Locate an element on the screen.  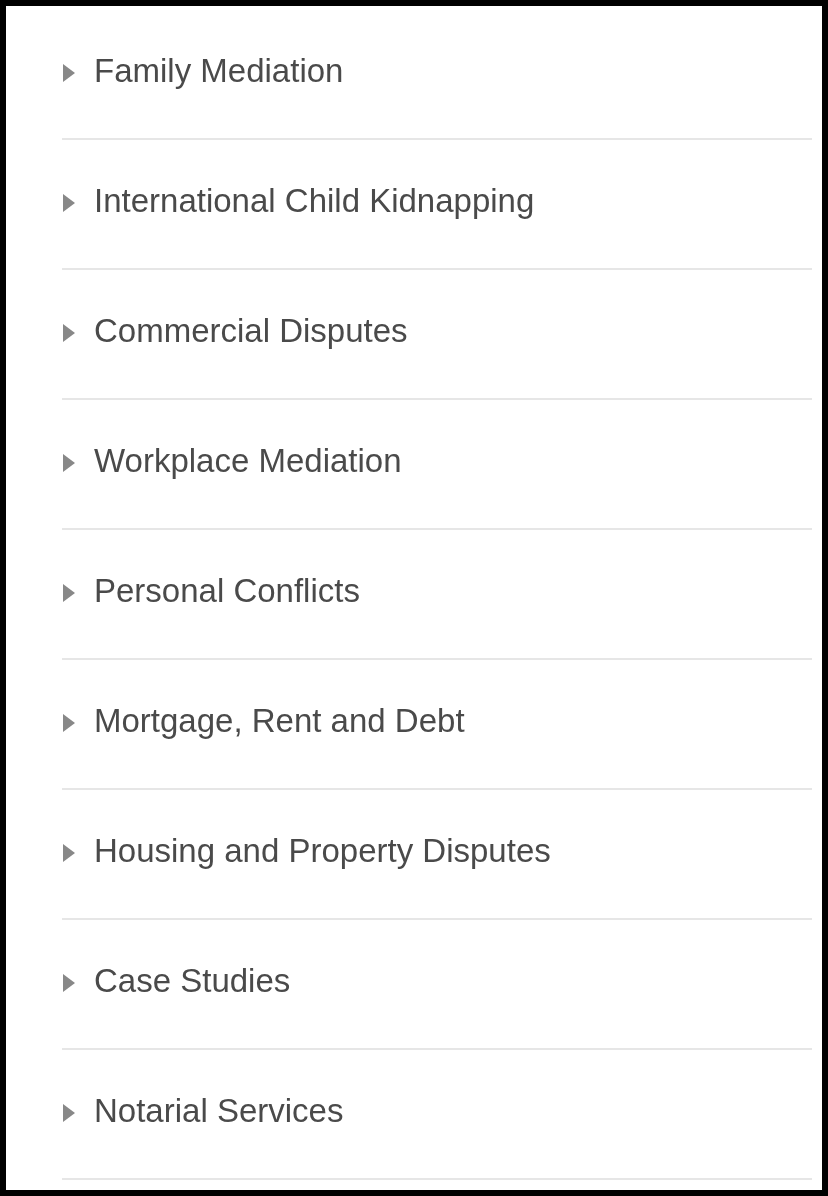
menu-item: International Child Kidnapping is located at coordinates (298, 201).